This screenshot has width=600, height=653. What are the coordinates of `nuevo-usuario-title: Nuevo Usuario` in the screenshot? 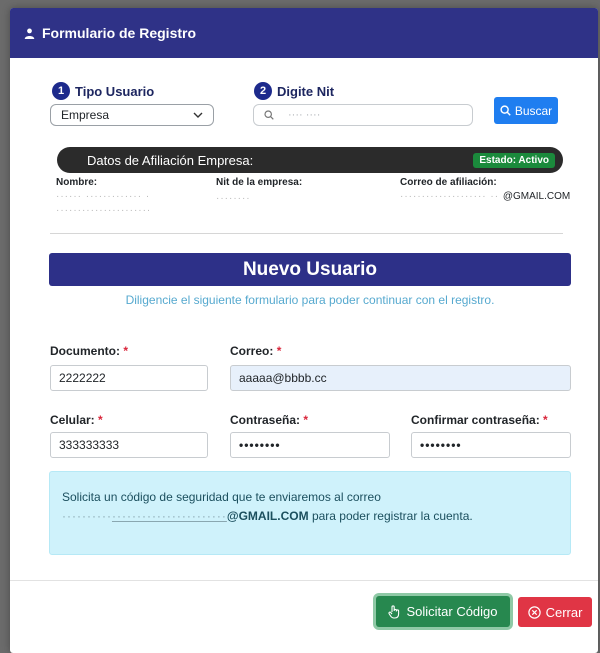 It's located at (310, 269).